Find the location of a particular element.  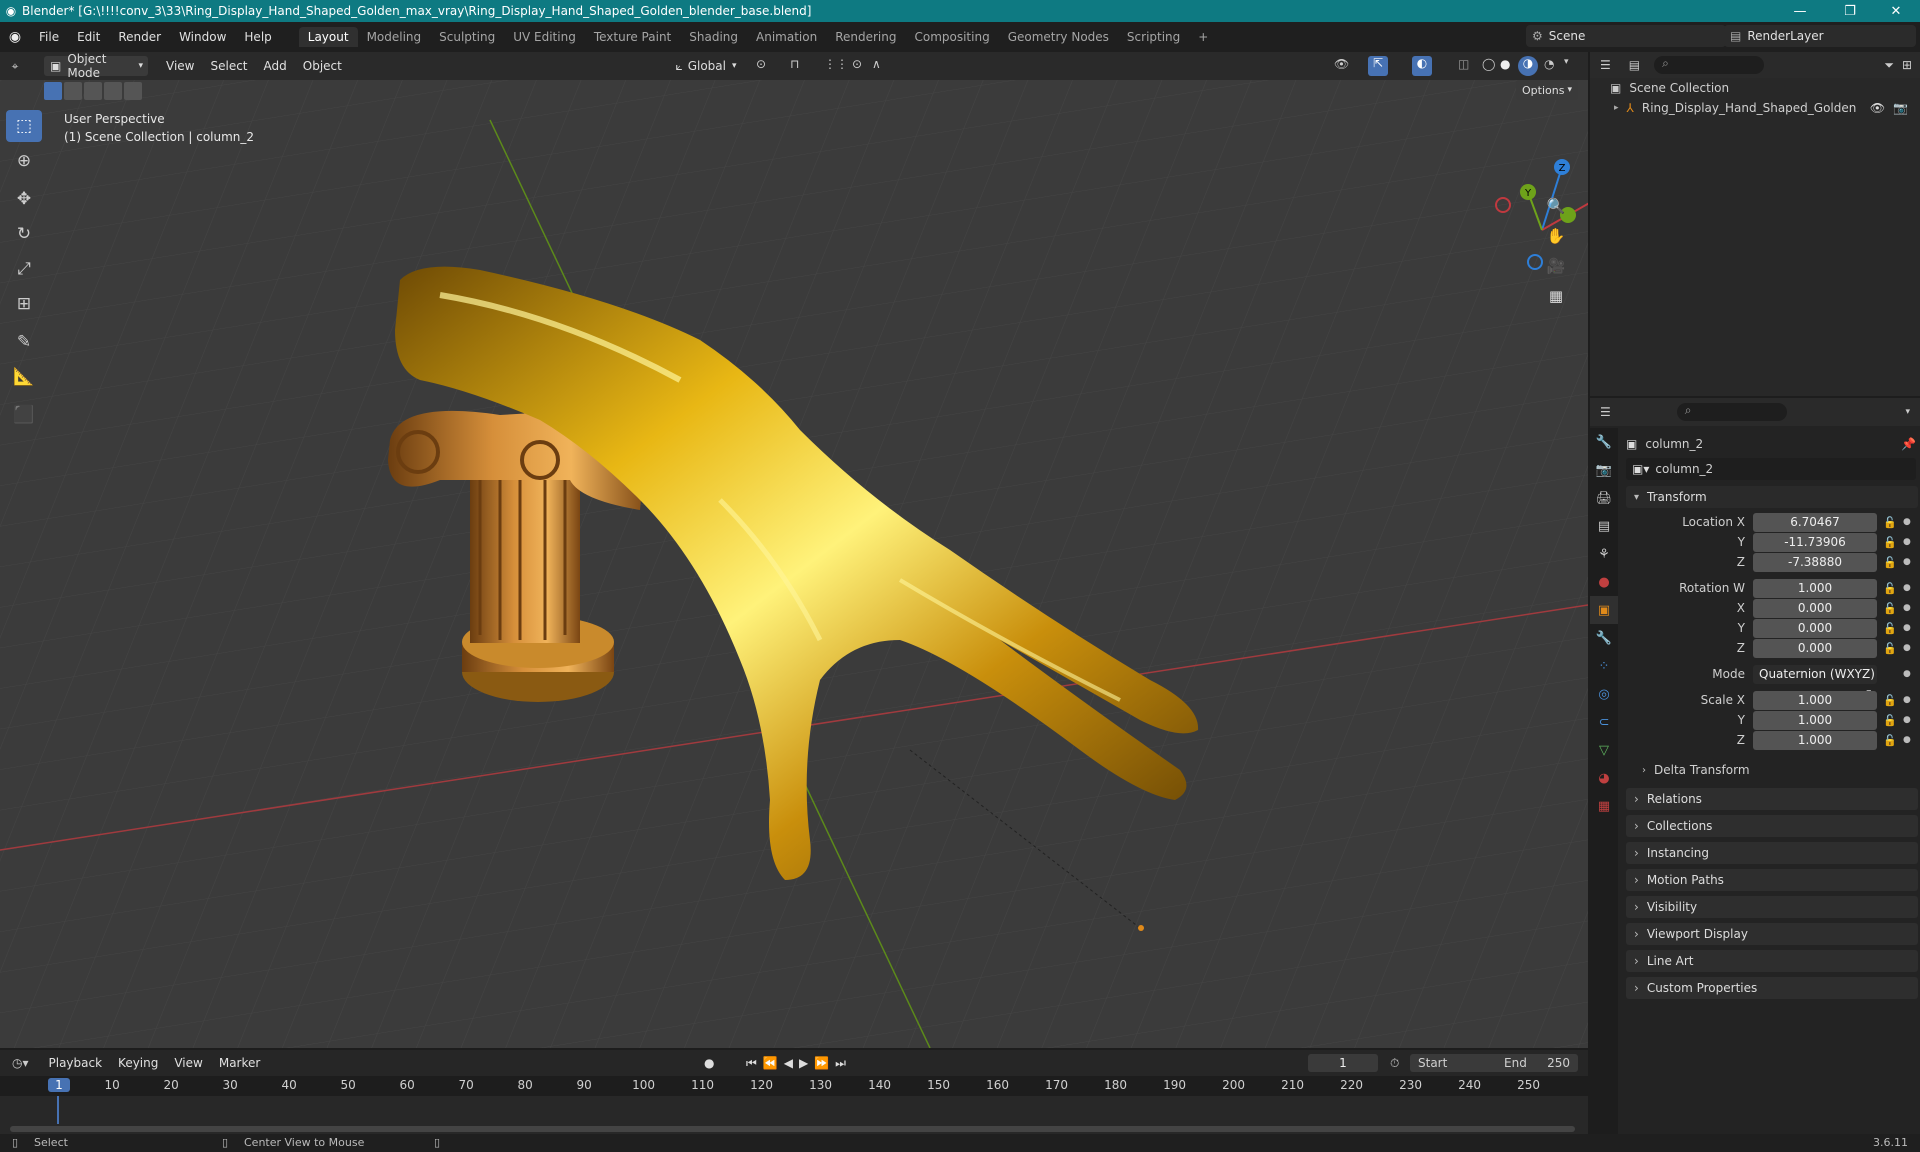

tab-rendering: Rendering is located at coordinates (865, 37).